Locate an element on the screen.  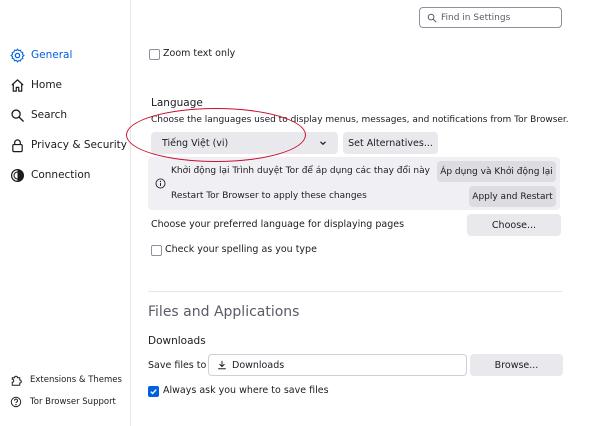
sidebar-item-search: Search is located at coordinates (65, 115).